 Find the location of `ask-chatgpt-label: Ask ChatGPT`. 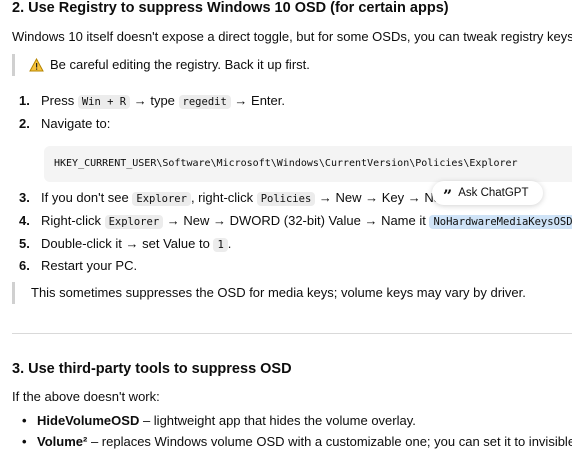

ask-chatgpt-label: Ask ChatGPT is located at coordinates (493, 193).